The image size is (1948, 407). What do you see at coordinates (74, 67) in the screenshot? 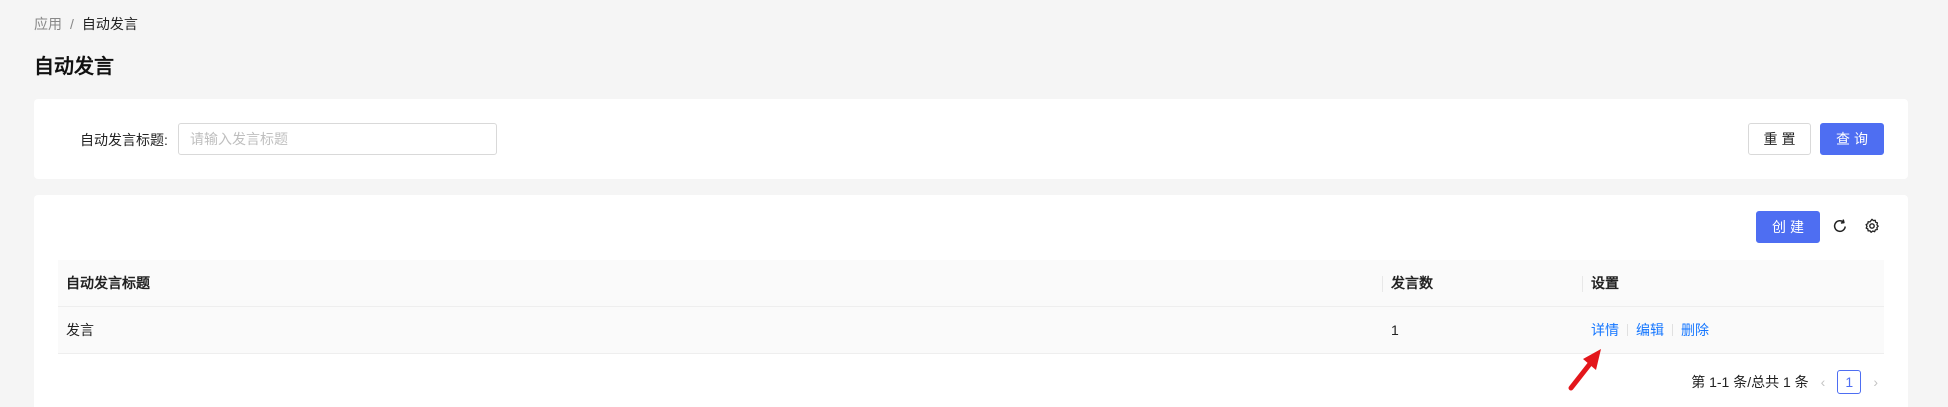
I see `page-title: 自动发言` at bounding box center [74, 67].